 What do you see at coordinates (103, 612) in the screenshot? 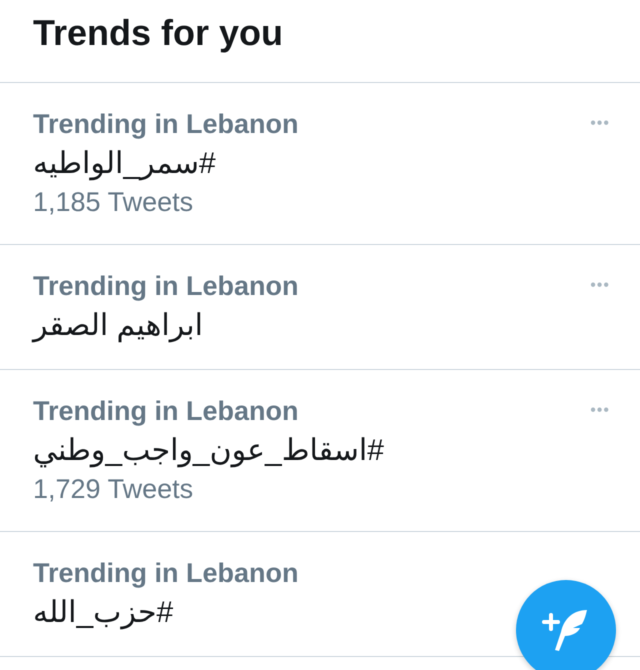
I see `trend-topic: #حزب_الله` at bounding box center [103, 612].